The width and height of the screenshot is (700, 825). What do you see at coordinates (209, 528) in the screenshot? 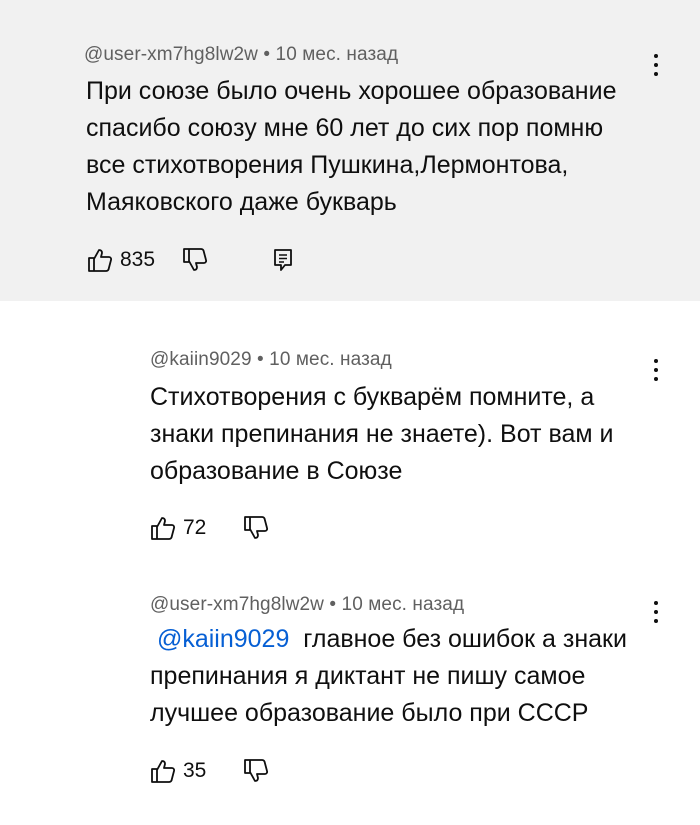
I see `comment-actions: 72` at bounding box center [209, 528].